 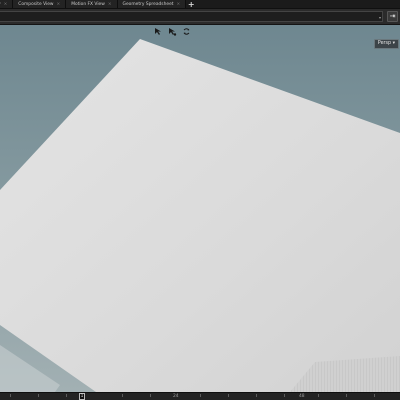 I want to click on view-tools, so click(x=172, y=31).